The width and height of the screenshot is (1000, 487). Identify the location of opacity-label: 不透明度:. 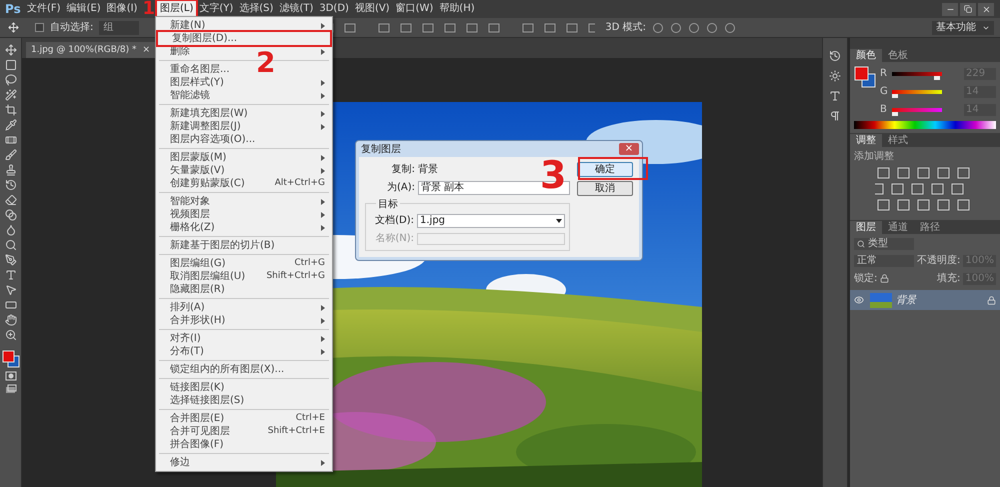
(938, 261).